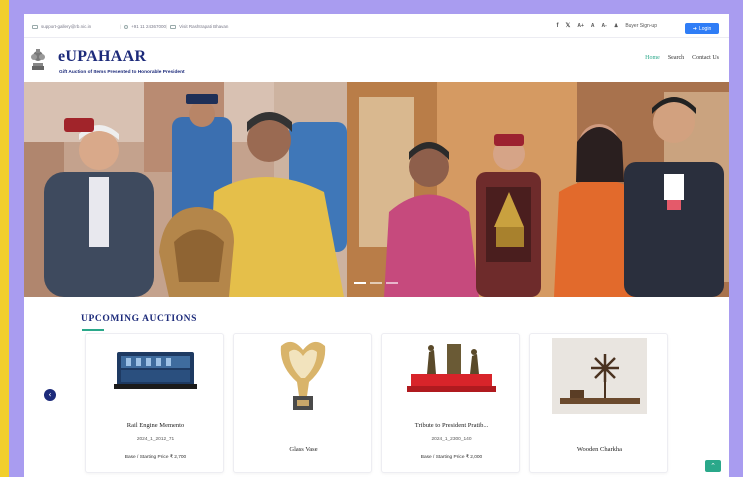 The height and width of the screenshot is (477, 743). I want to click on font-decrease-button: A-, so click(604, 26).